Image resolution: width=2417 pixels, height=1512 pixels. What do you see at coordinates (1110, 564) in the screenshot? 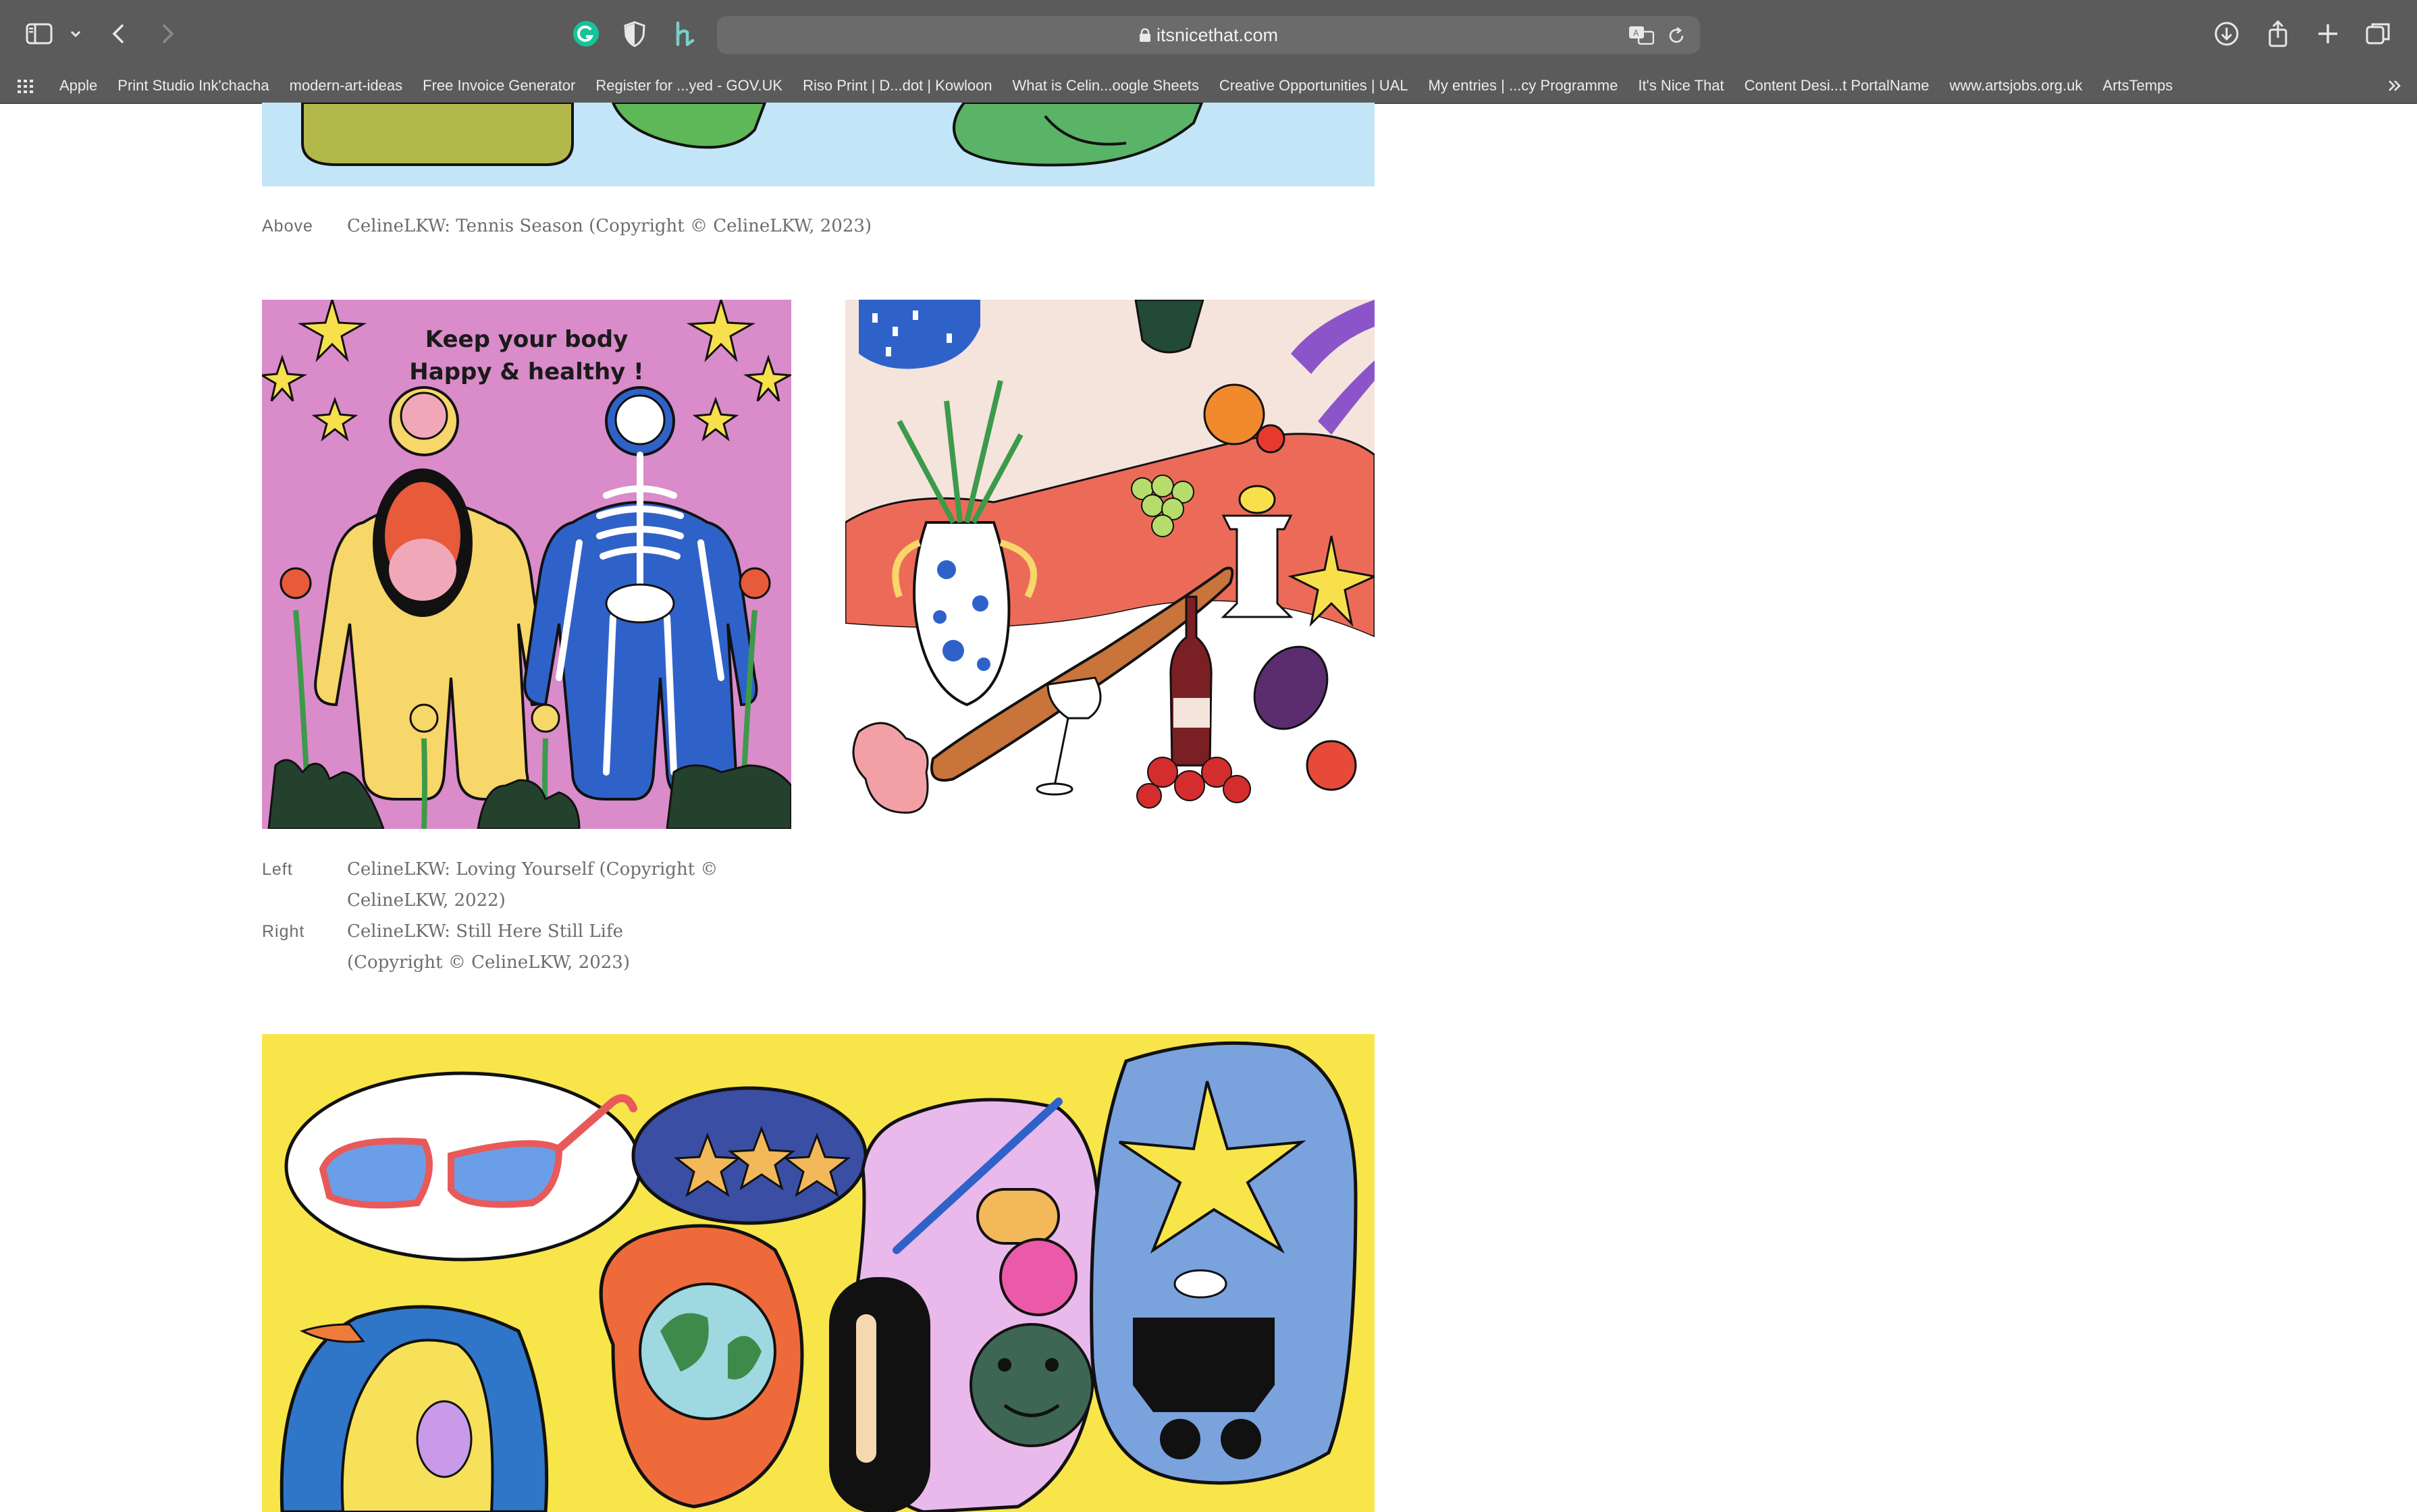
I see `still-here-still-life-image` at bounding box center [1110, 564].